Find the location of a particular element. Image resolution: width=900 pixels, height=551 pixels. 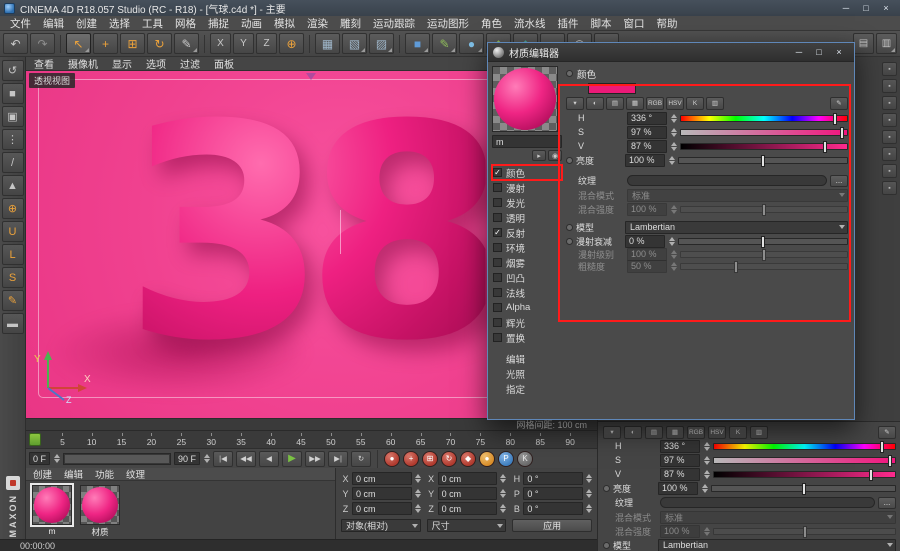

channel-transparency: 透明 is located at coordinates (527, 217).